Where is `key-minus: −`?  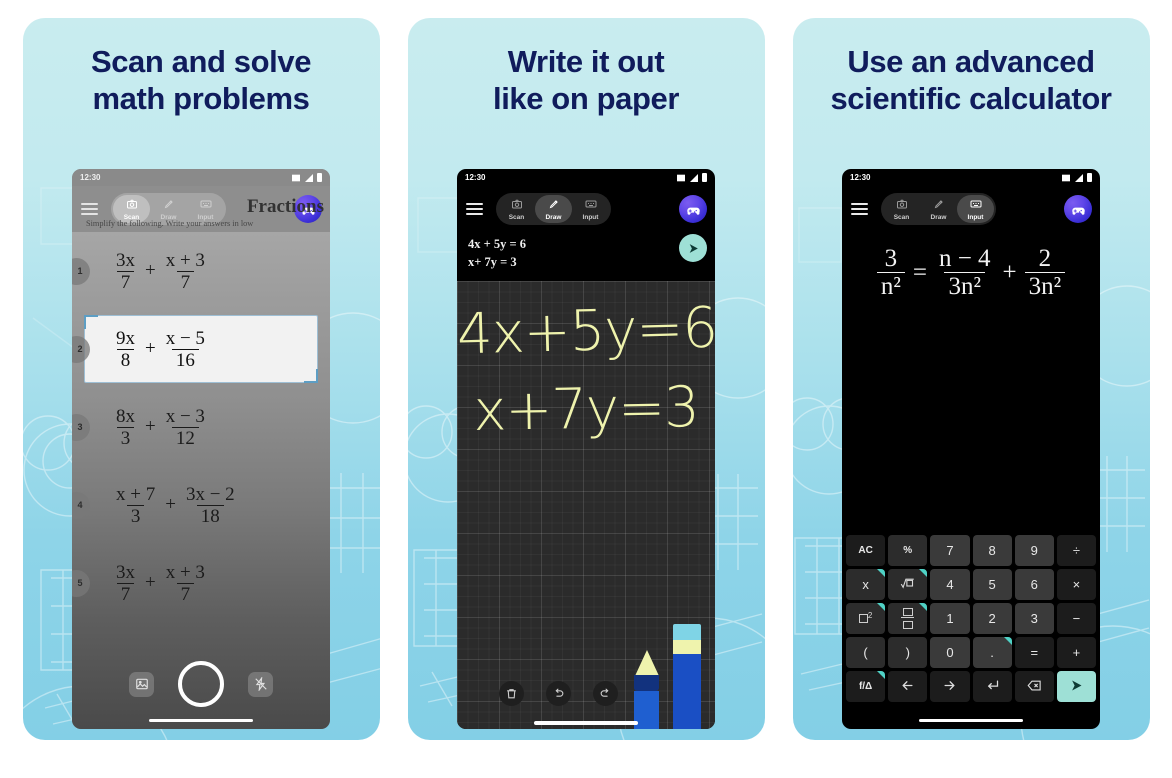
key-minus: − is located at coordinates (1076, 618).